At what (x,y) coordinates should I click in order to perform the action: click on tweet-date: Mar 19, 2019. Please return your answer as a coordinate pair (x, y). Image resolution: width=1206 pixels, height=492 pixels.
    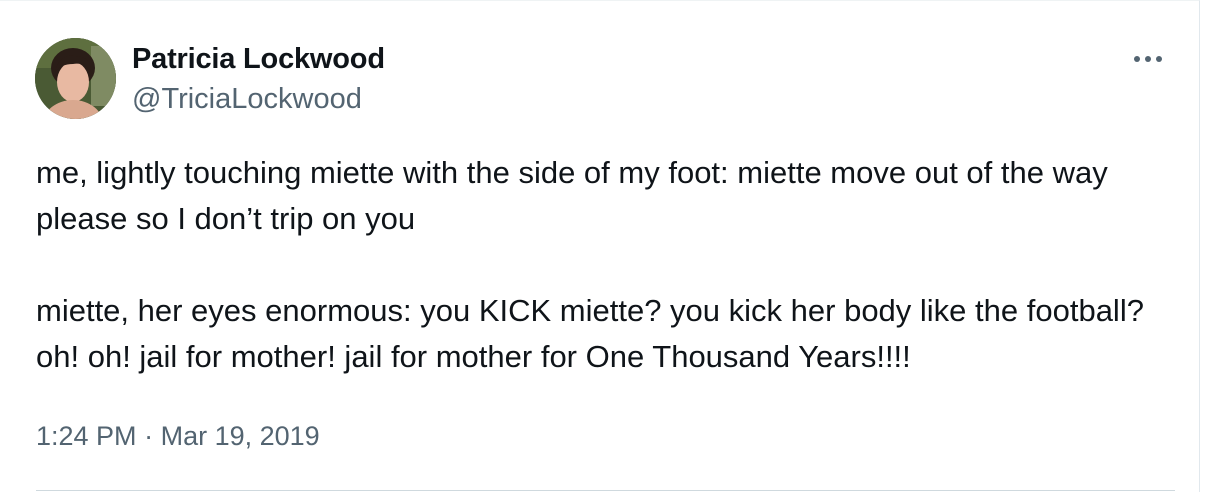
    Looking at the image, I should click on (240, 436).